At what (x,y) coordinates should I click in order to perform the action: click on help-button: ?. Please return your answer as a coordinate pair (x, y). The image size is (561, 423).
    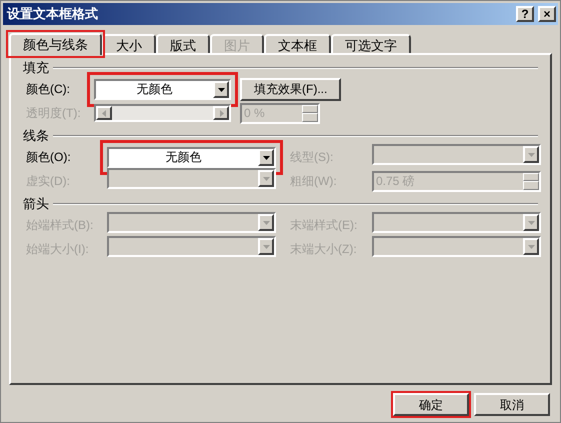
    Looking at the image, I should click on (525, 14).